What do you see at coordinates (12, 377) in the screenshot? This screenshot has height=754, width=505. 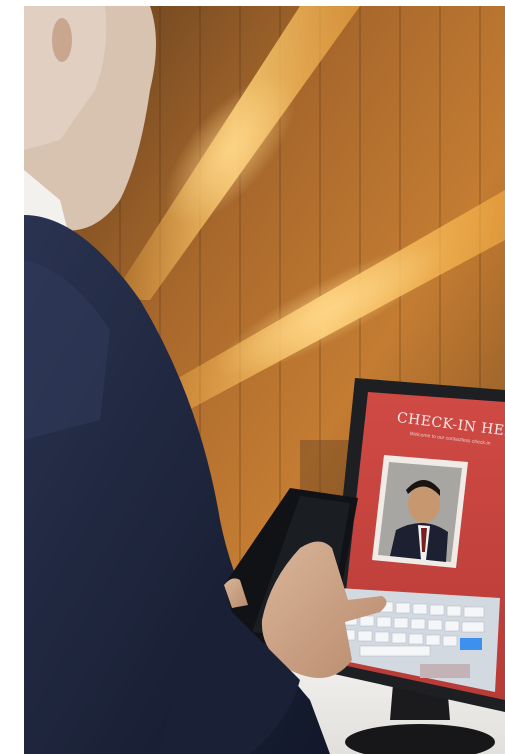 I see `left-border` at bounding box center [12, 377].